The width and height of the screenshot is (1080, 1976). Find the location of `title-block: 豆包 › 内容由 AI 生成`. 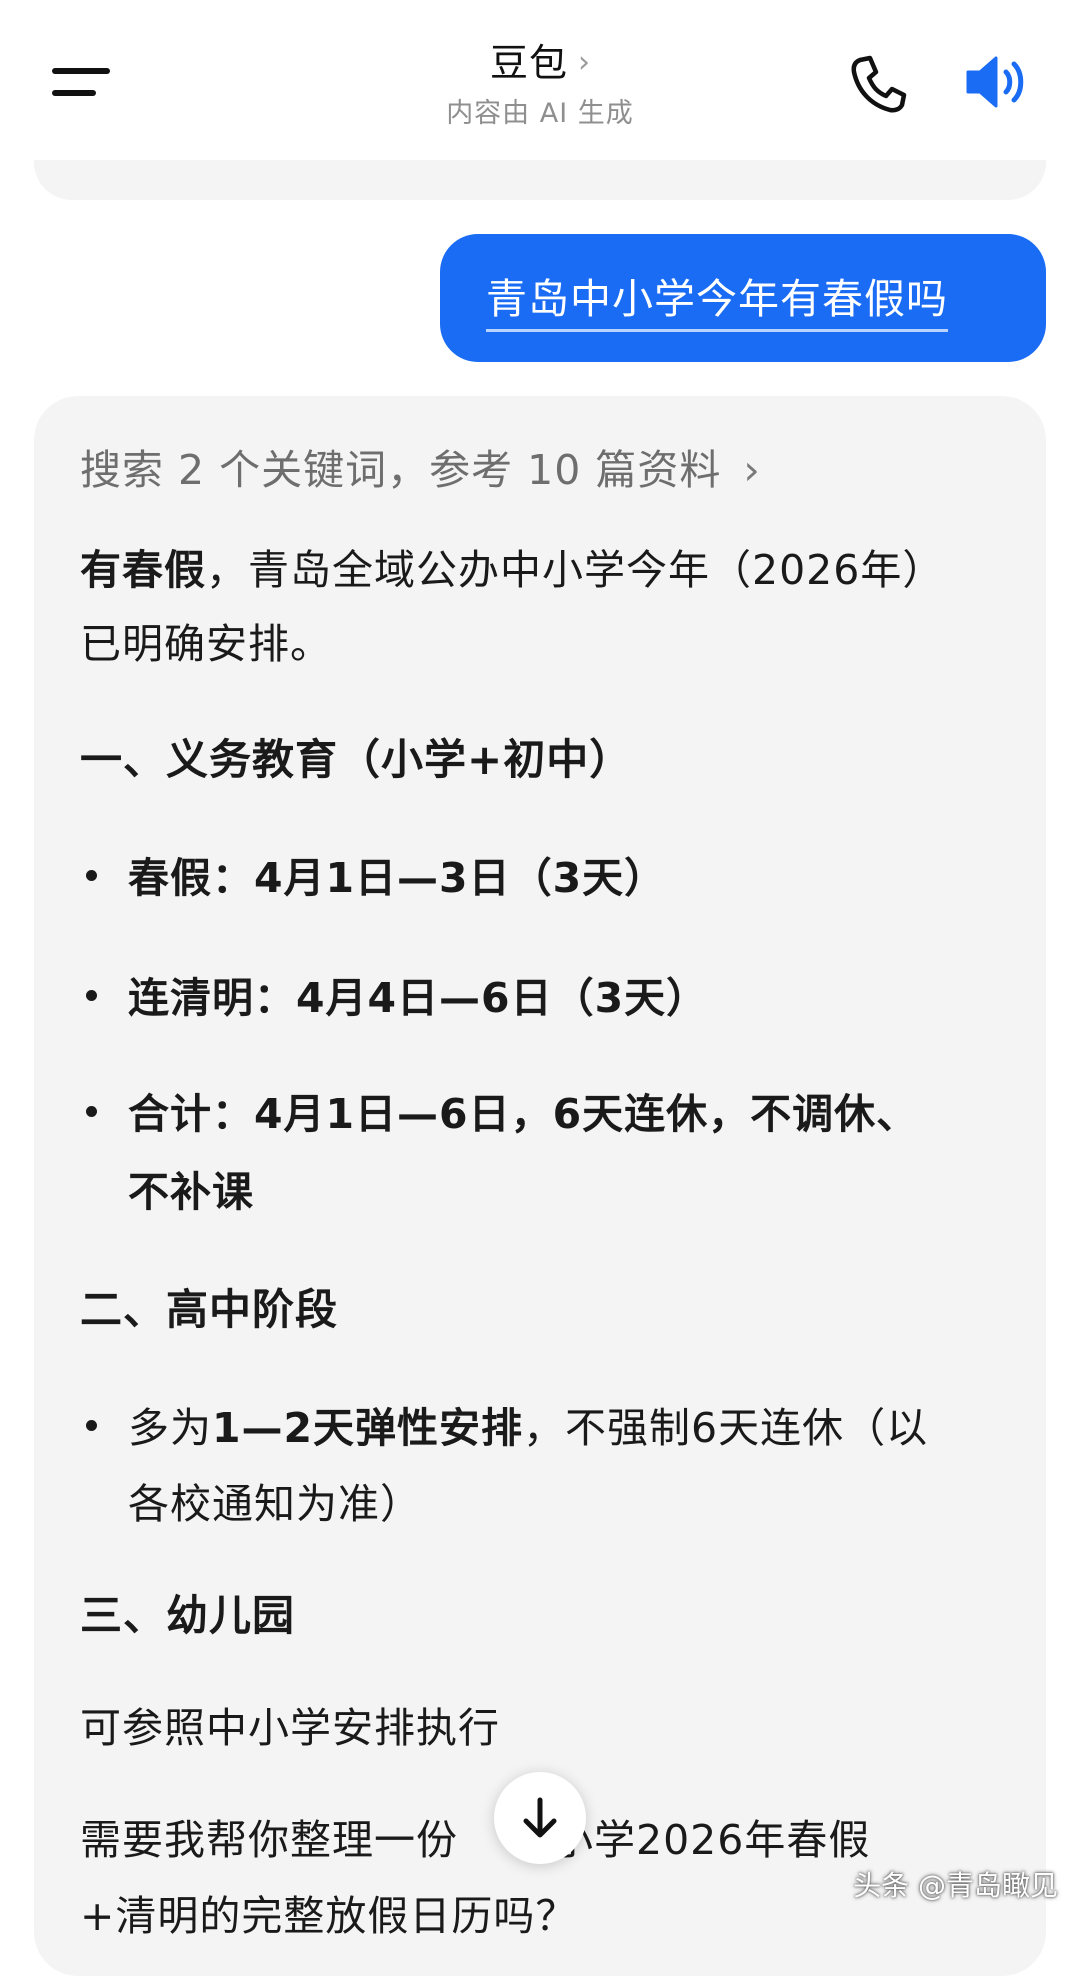

title-block: 豆包 › 内容由 AI 生成 is located at coordinates (540, 81).